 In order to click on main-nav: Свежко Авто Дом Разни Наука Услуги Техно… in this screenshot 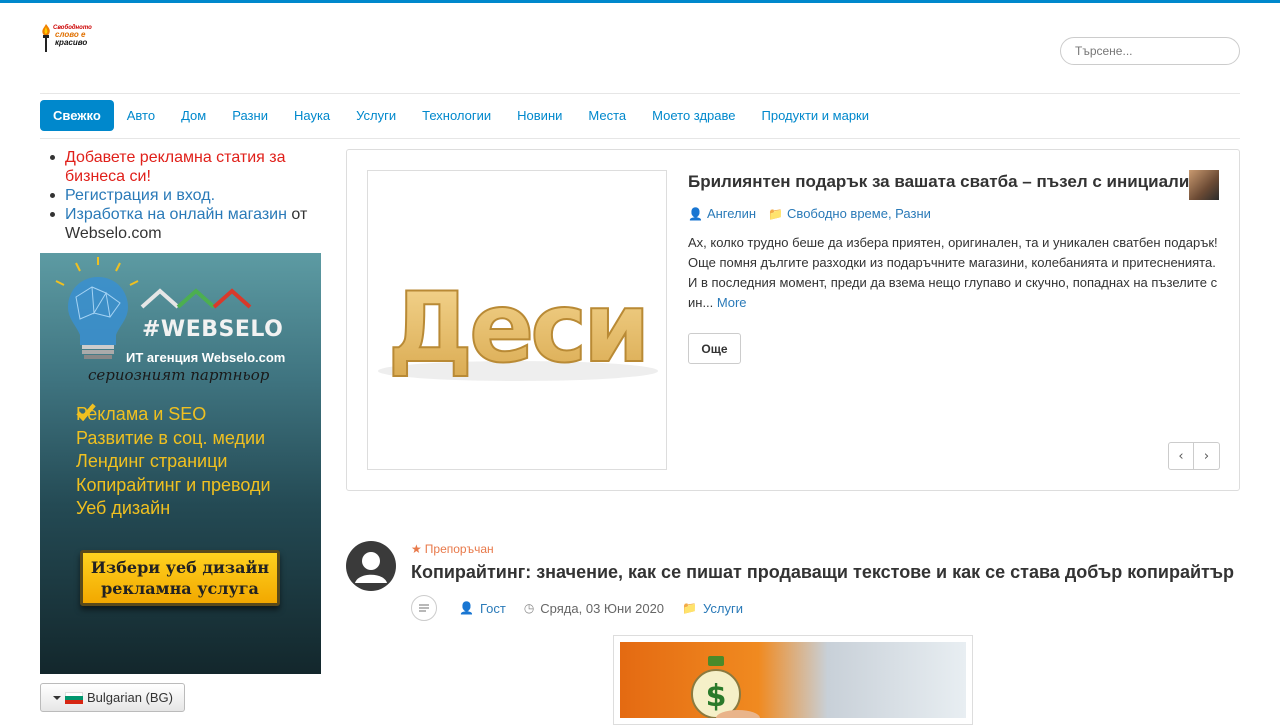, I will do `click(461, 115)`.